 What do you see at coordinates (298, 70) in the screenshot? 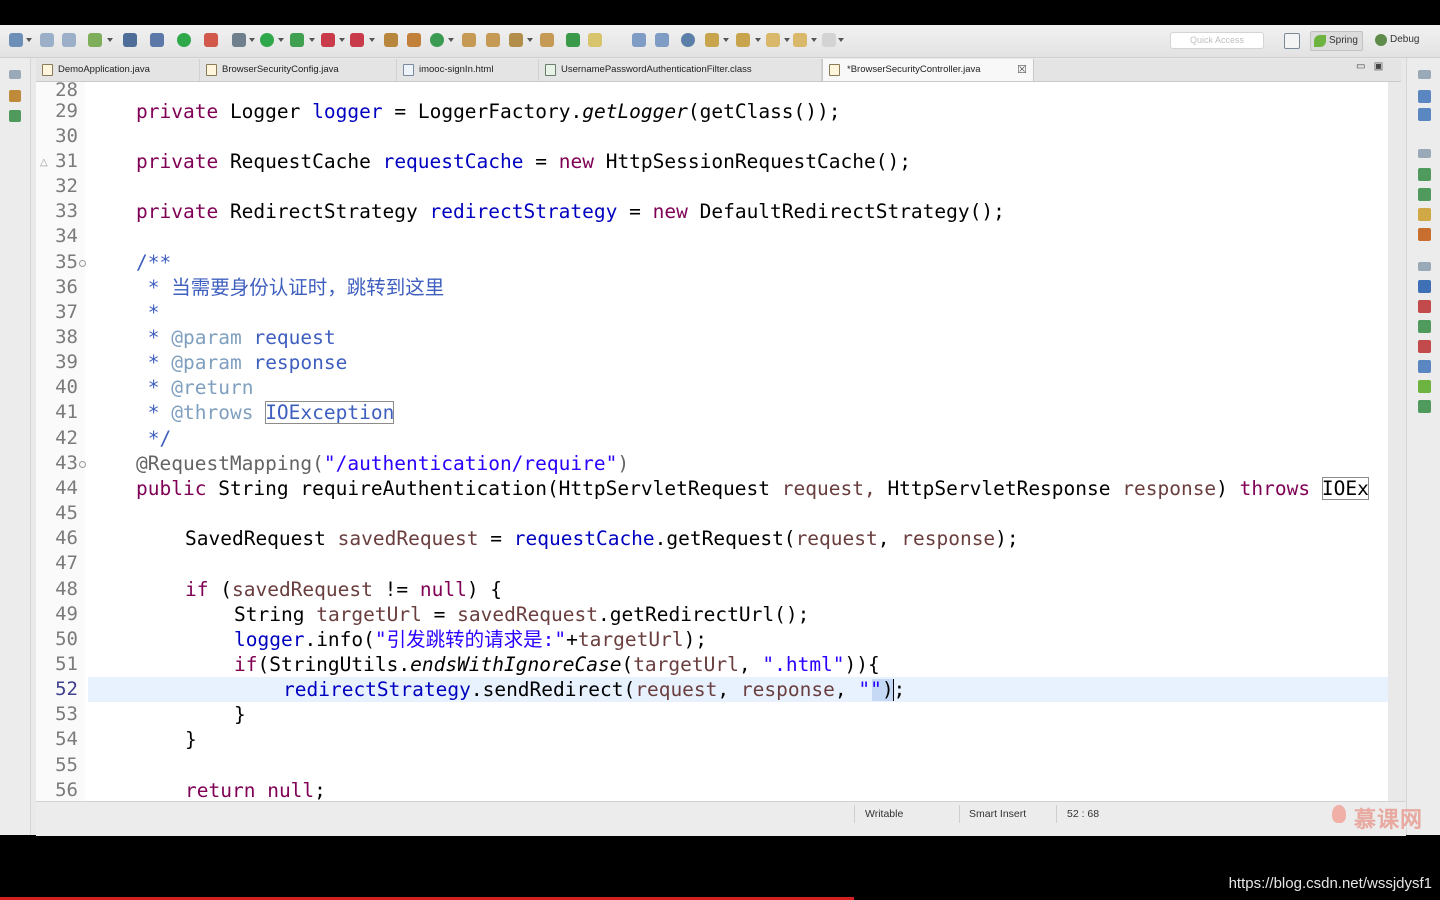
I see `tab-browser-security-config: BrowserSecurityConfig.java` at bounding box center [298, 70].